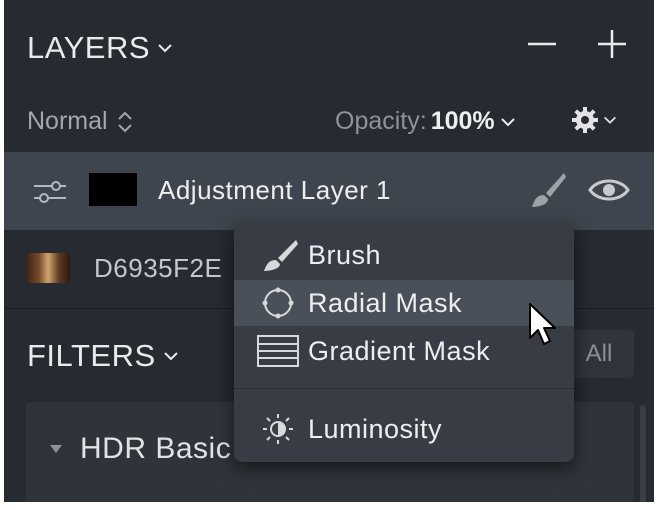 Image resolution: width=658 pixels, height=510 pixels. Describe the element at coordinates (542, 44) in the screenshot. I see `remove-layer-button` at that location.